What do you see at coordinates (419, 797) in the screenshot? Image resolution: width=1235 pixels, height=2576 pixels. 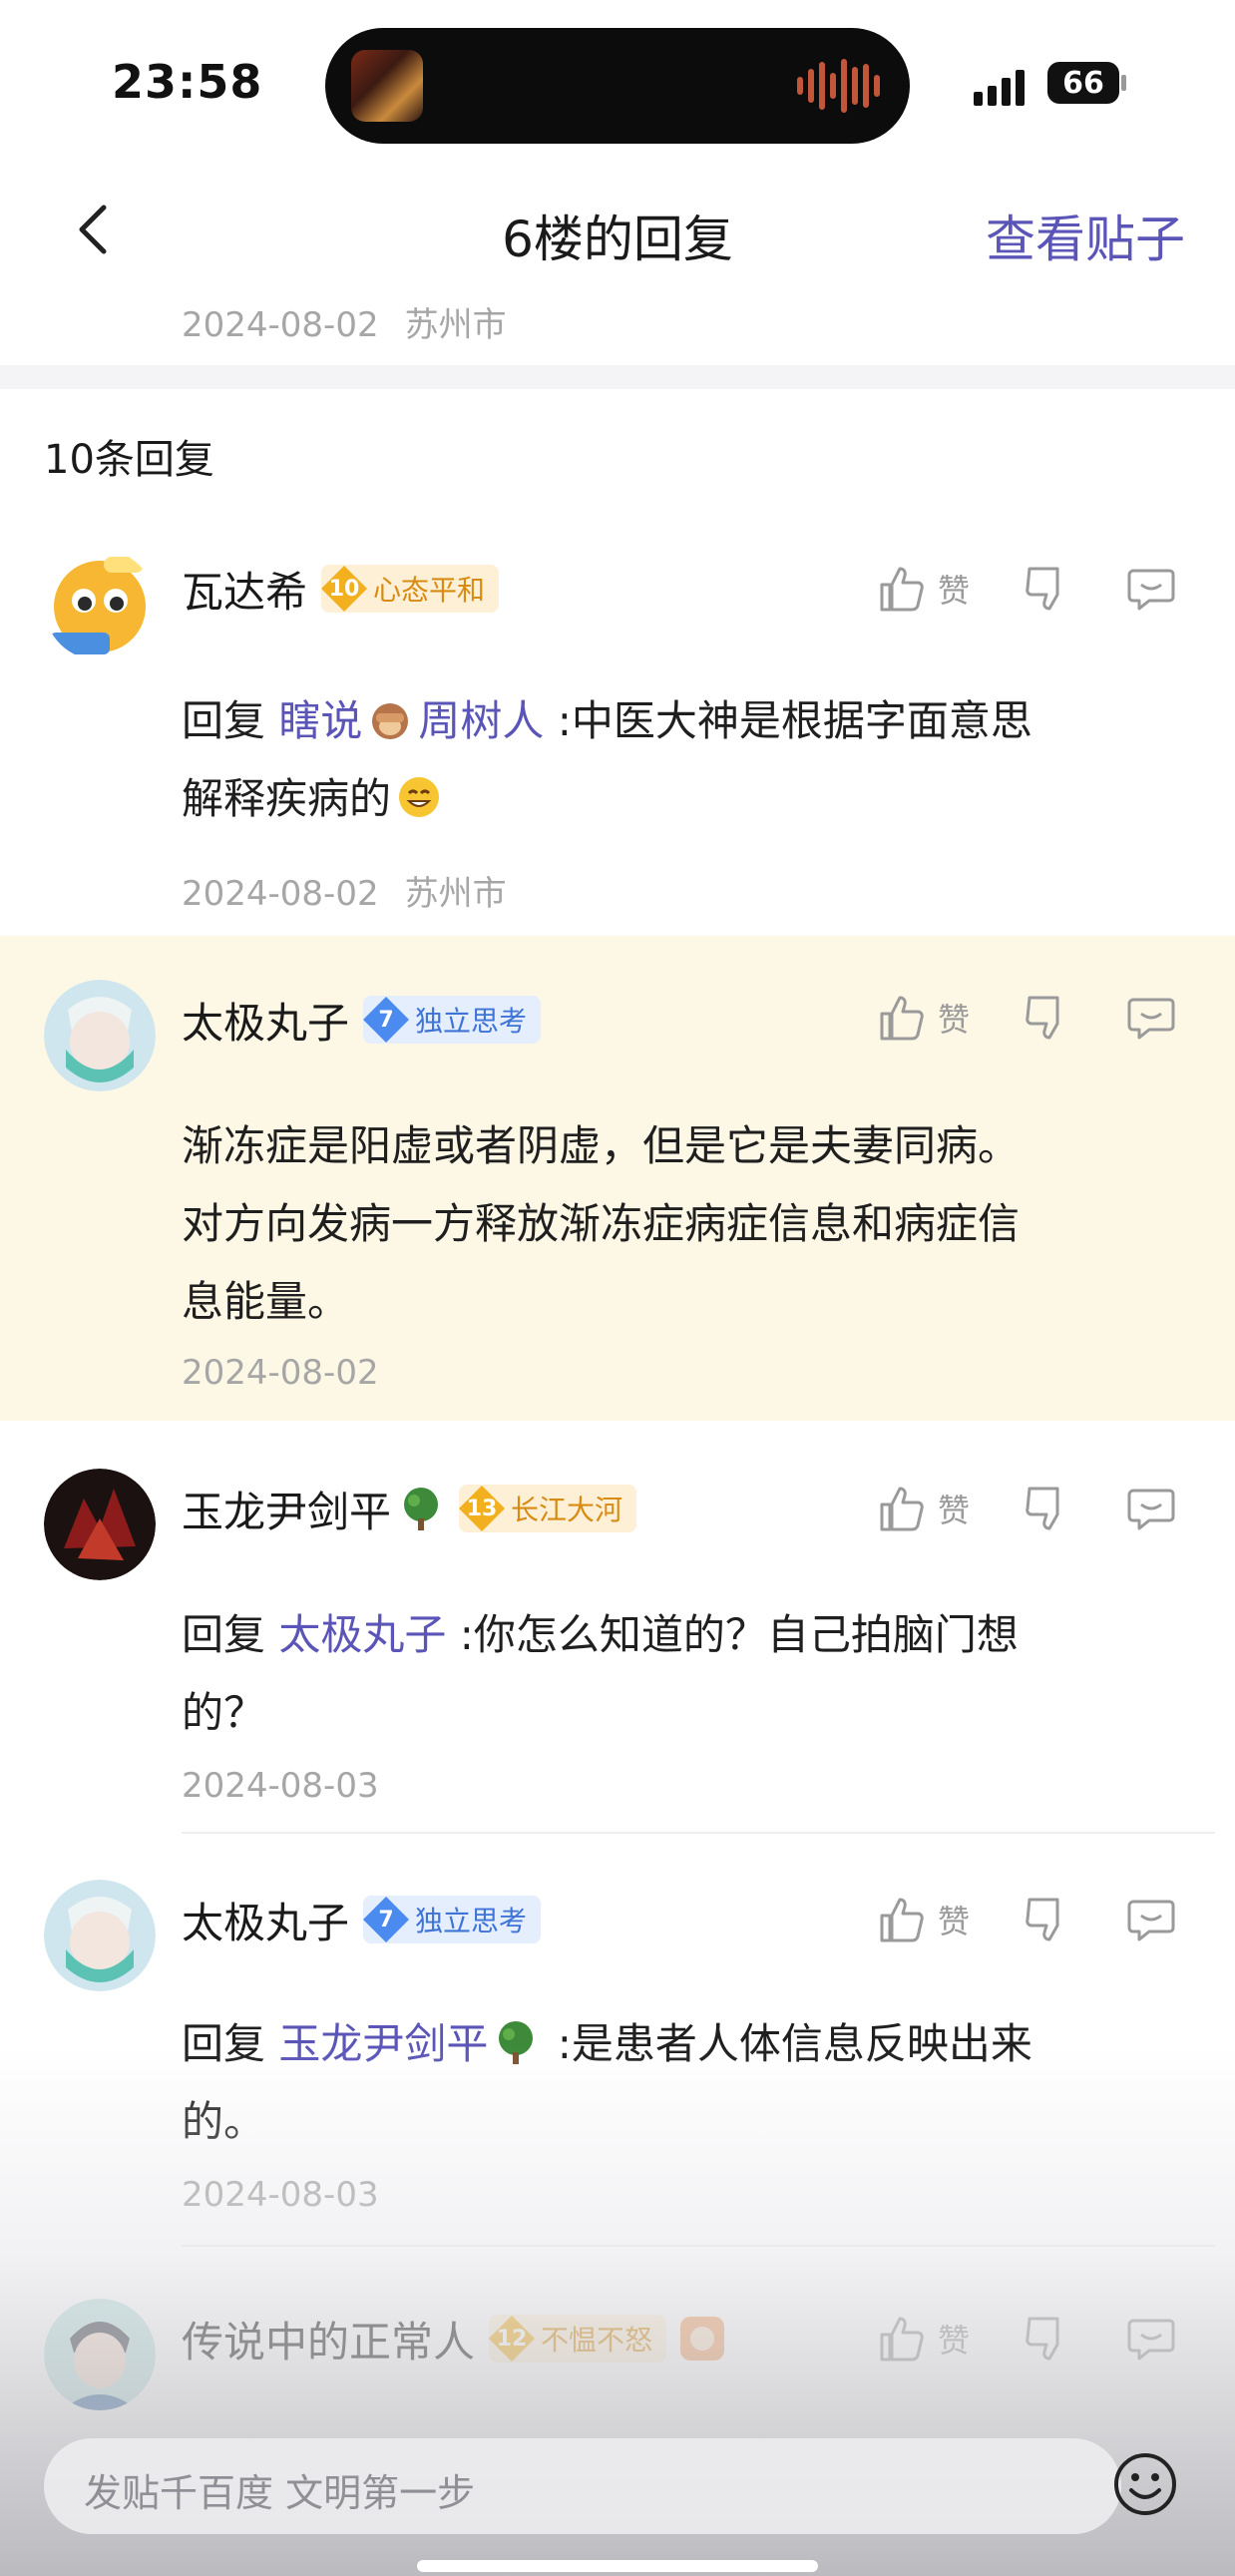 I see `grinning-face-icon` at bounding box center [419, 797].